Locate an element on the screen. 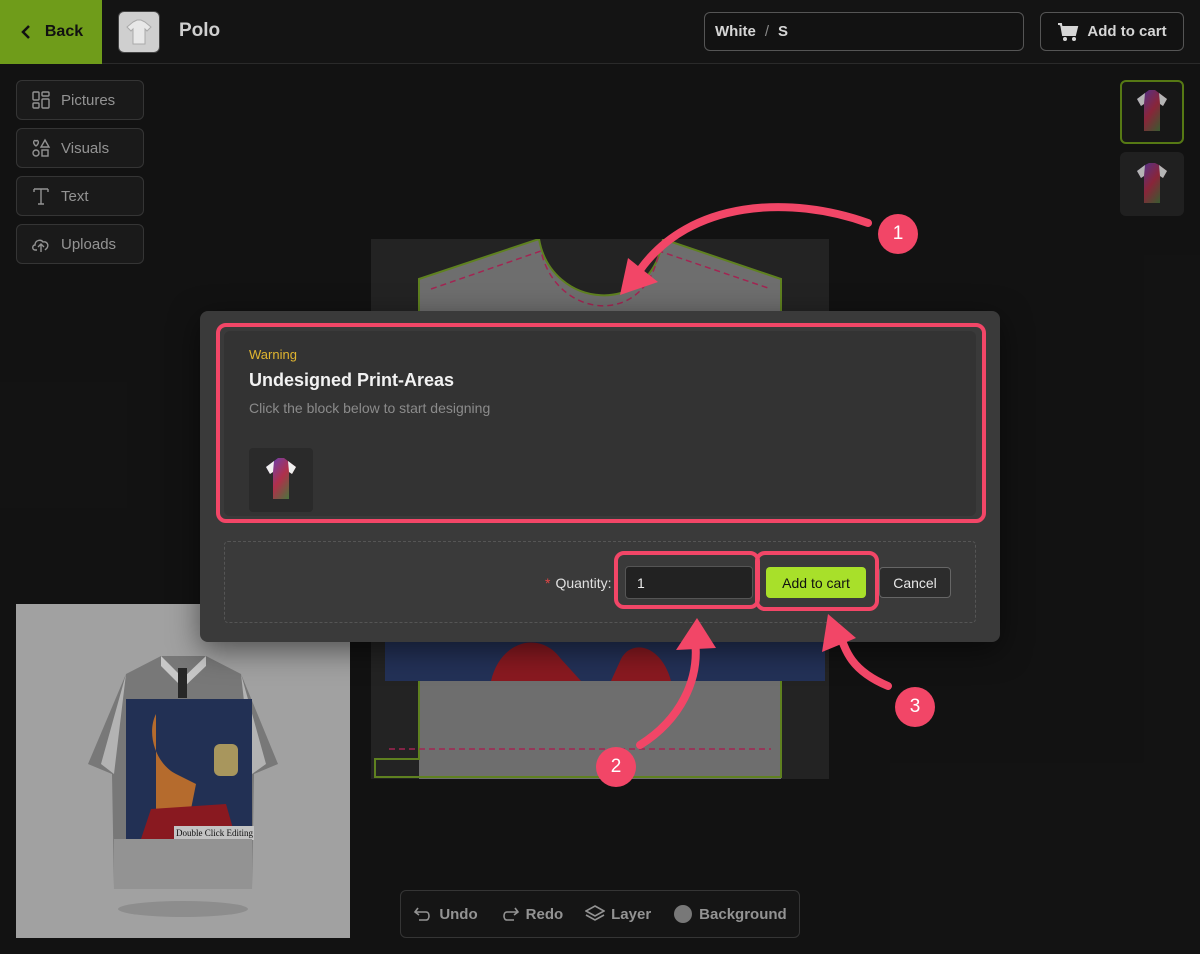 The height and width of the screenshot is (954, 1200). annotation-badge-3: 3 is located at coordinates (915, 707).